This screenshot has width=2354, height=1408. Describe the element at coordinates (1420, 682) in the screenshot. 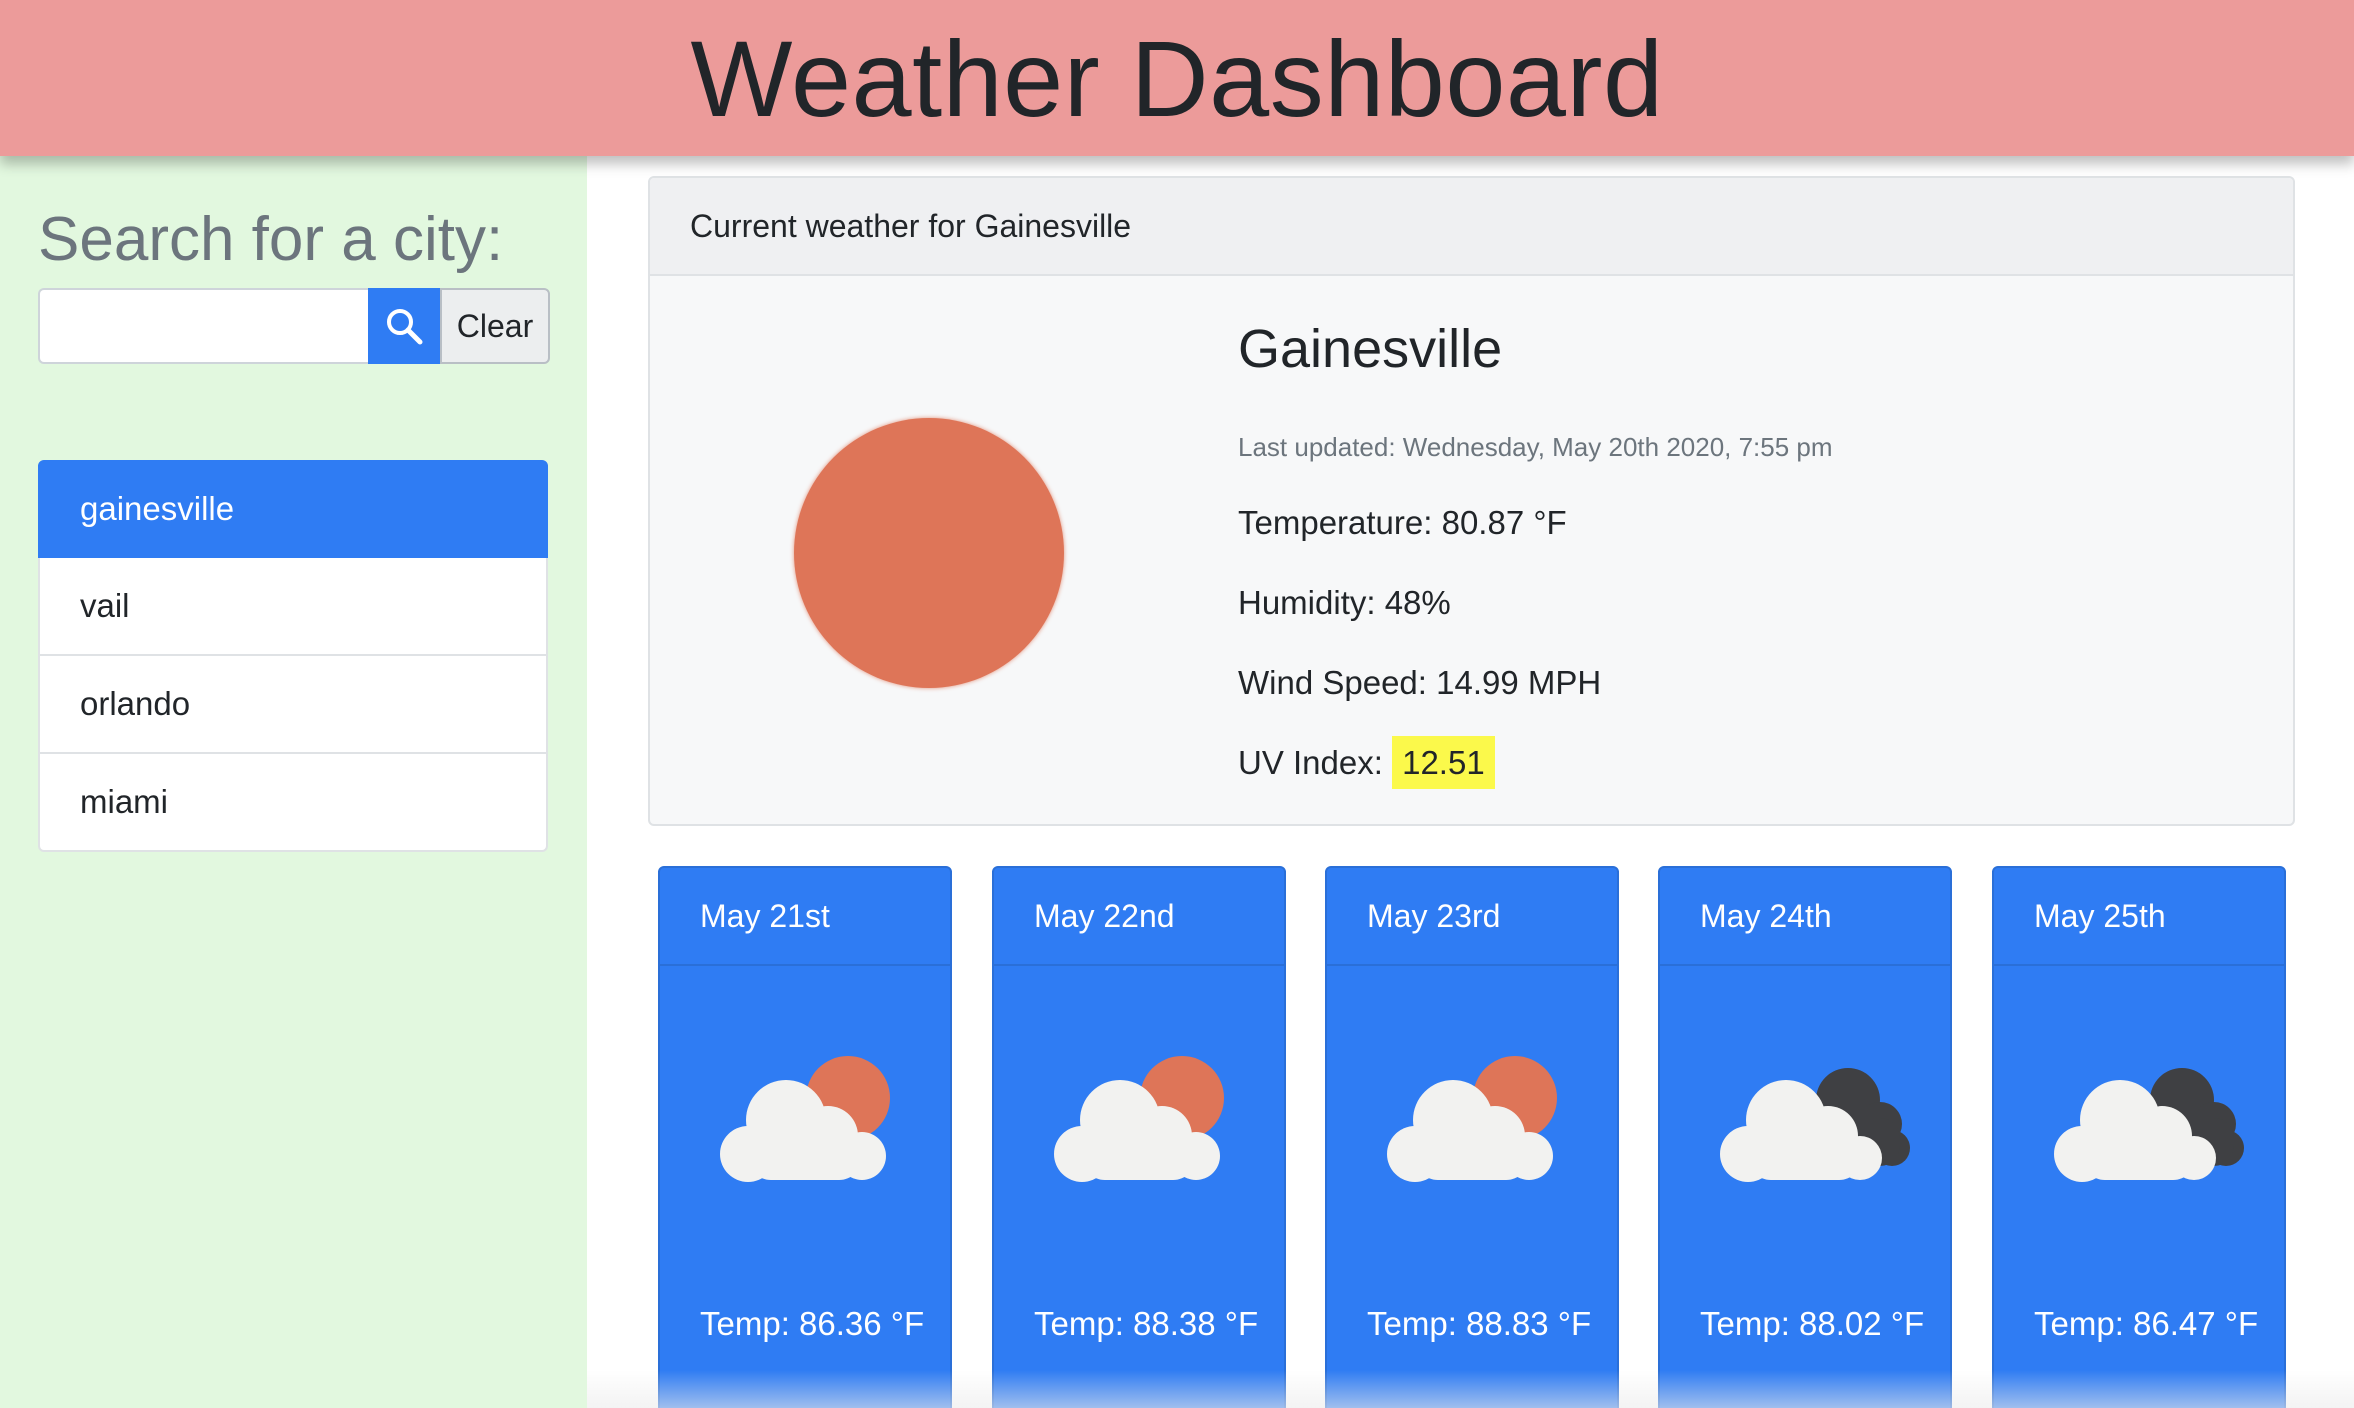

I see `wind-speed: Wind Speed: 14.99 MPH` at that location.